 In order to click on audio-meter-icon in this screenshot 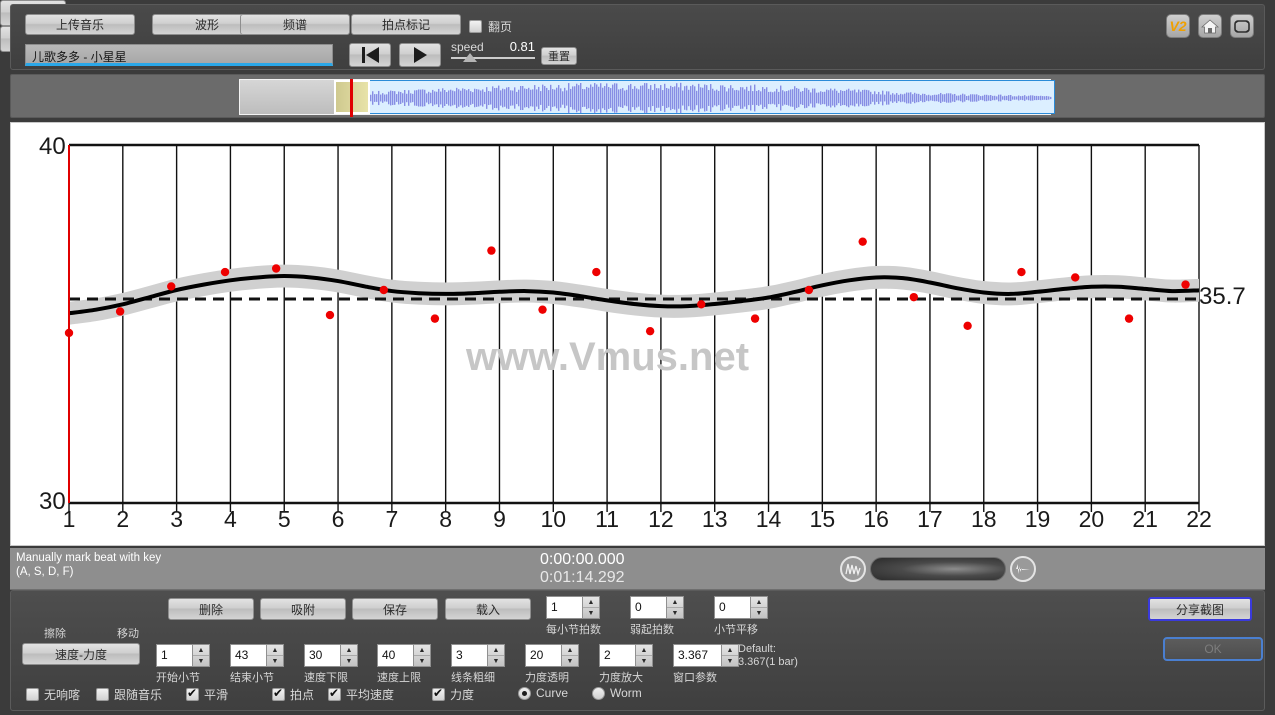, I will do `click(1023, 569)`.